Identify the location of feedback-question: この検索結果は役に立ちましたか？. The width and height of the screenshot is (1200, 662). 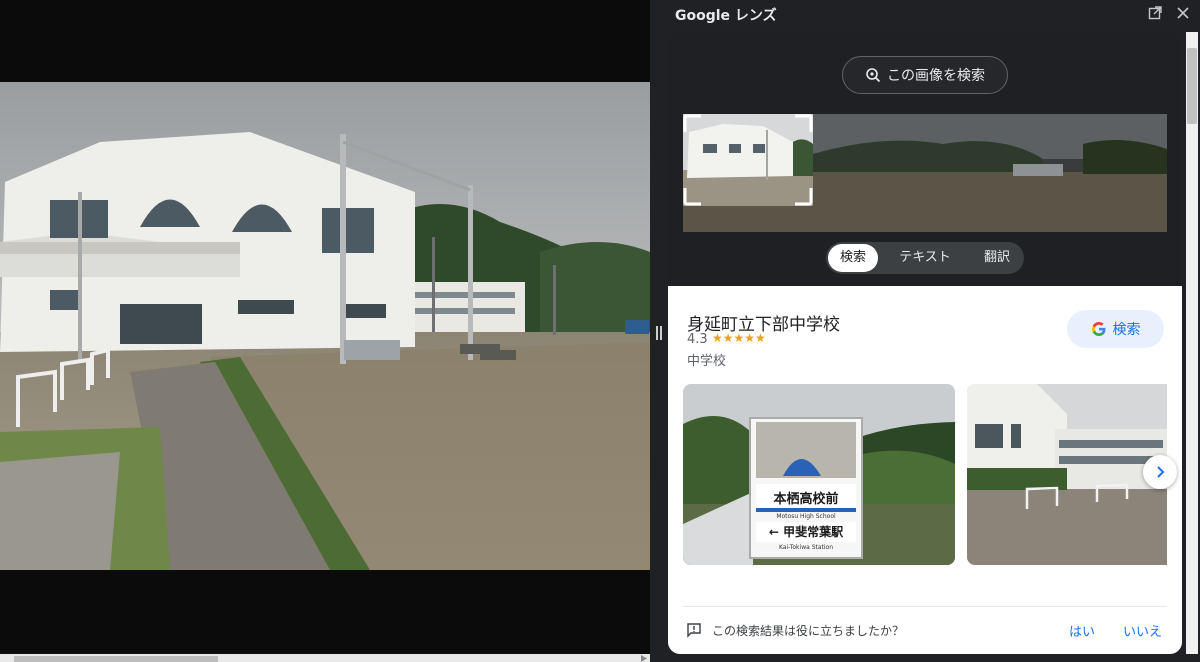
(808, 631).